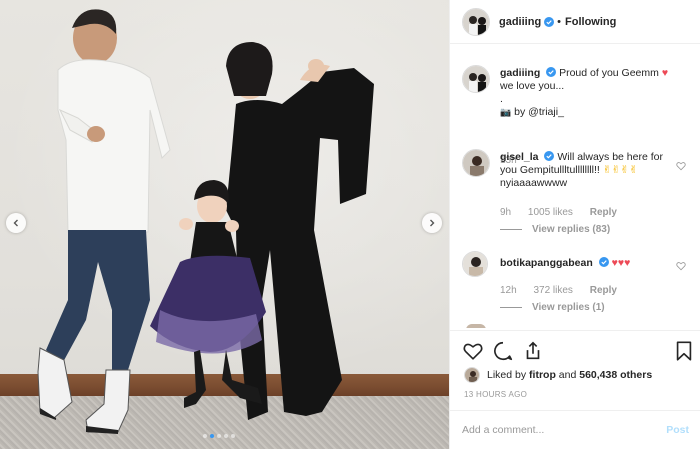 This screenshot has width=700, height=449. Describe the element at coordinates (505, 212) in the screenshot. I see `comment-time: 9h` at that location.